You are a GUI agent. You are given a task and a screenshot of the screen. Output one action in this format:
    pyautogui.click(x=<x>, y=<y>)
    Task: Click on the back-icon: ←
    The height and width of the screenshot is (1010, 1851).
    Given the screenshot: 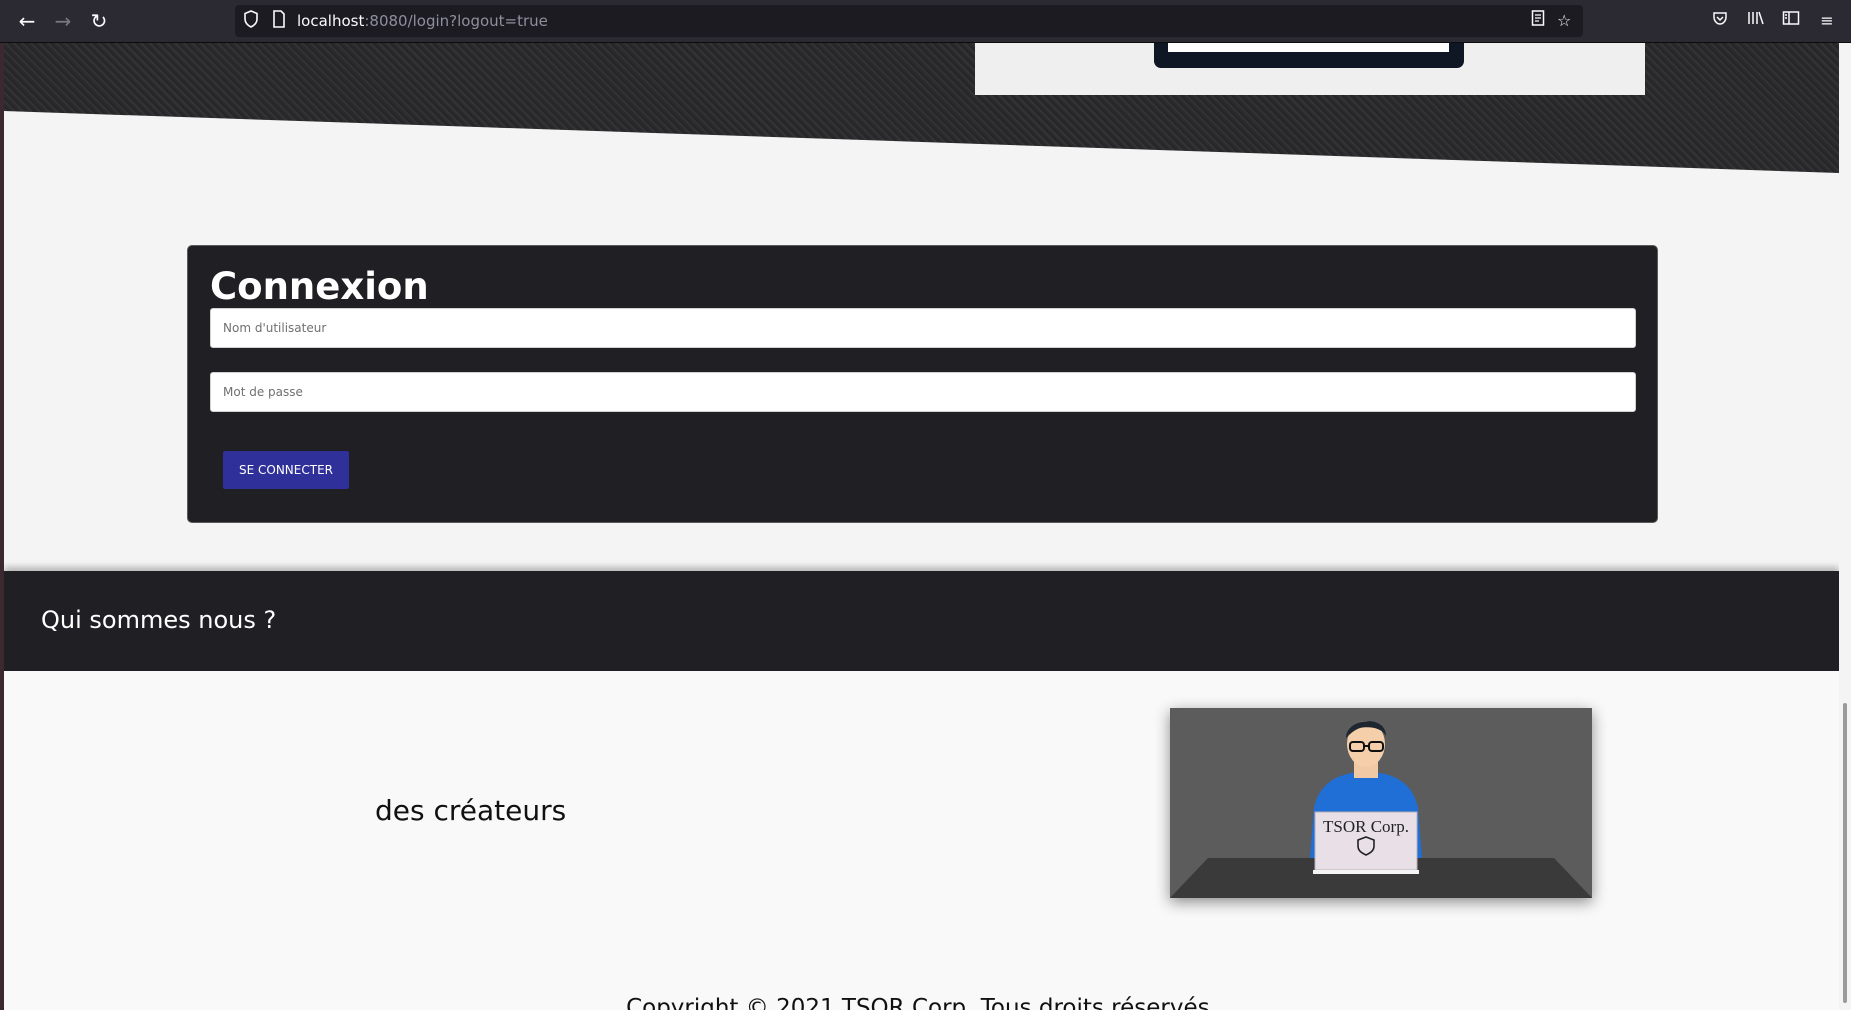 What is the action you would take?
    pyautogui.click(x=27, y=21)
    